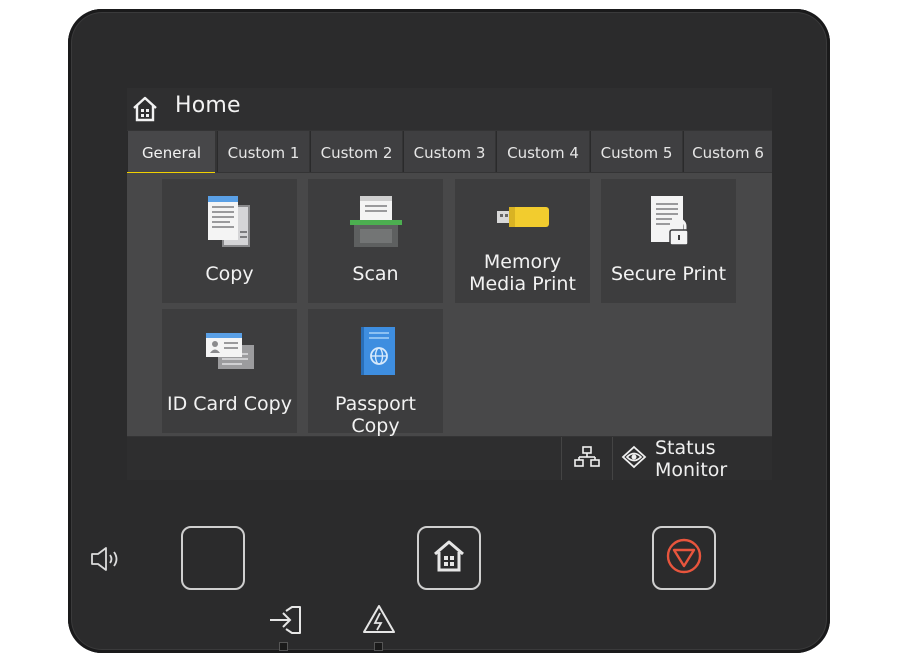 This screenshot has width=900, height=664. What do you see at coordinates (727, 151) in the screenshot?
I see `tab-custom-6: Custom 6` at bounding box center [727, 151].